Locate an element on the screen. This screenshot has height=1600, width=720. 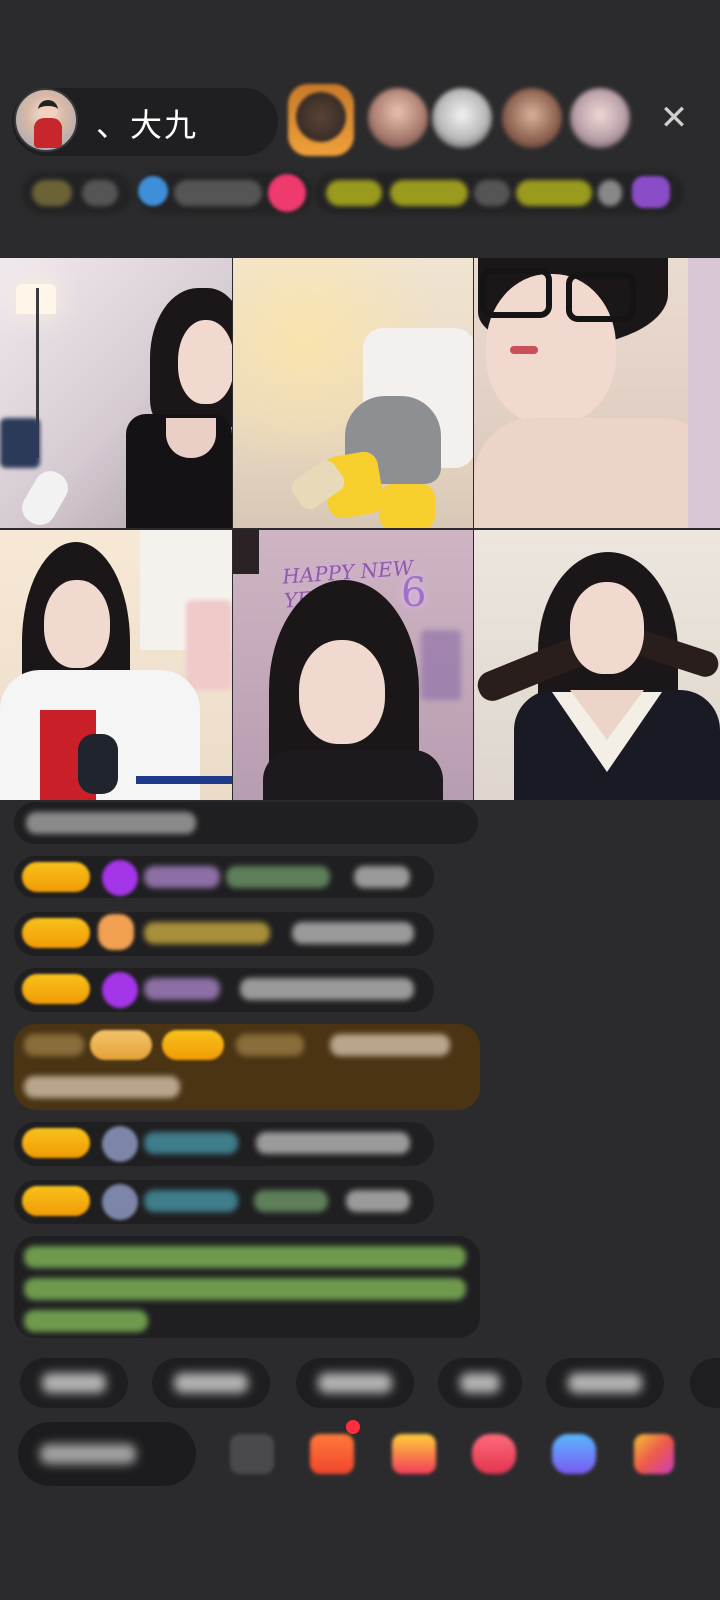
video-tile-5: HAPPY NEW YEAR 6 is located at coordinates (353, 665).